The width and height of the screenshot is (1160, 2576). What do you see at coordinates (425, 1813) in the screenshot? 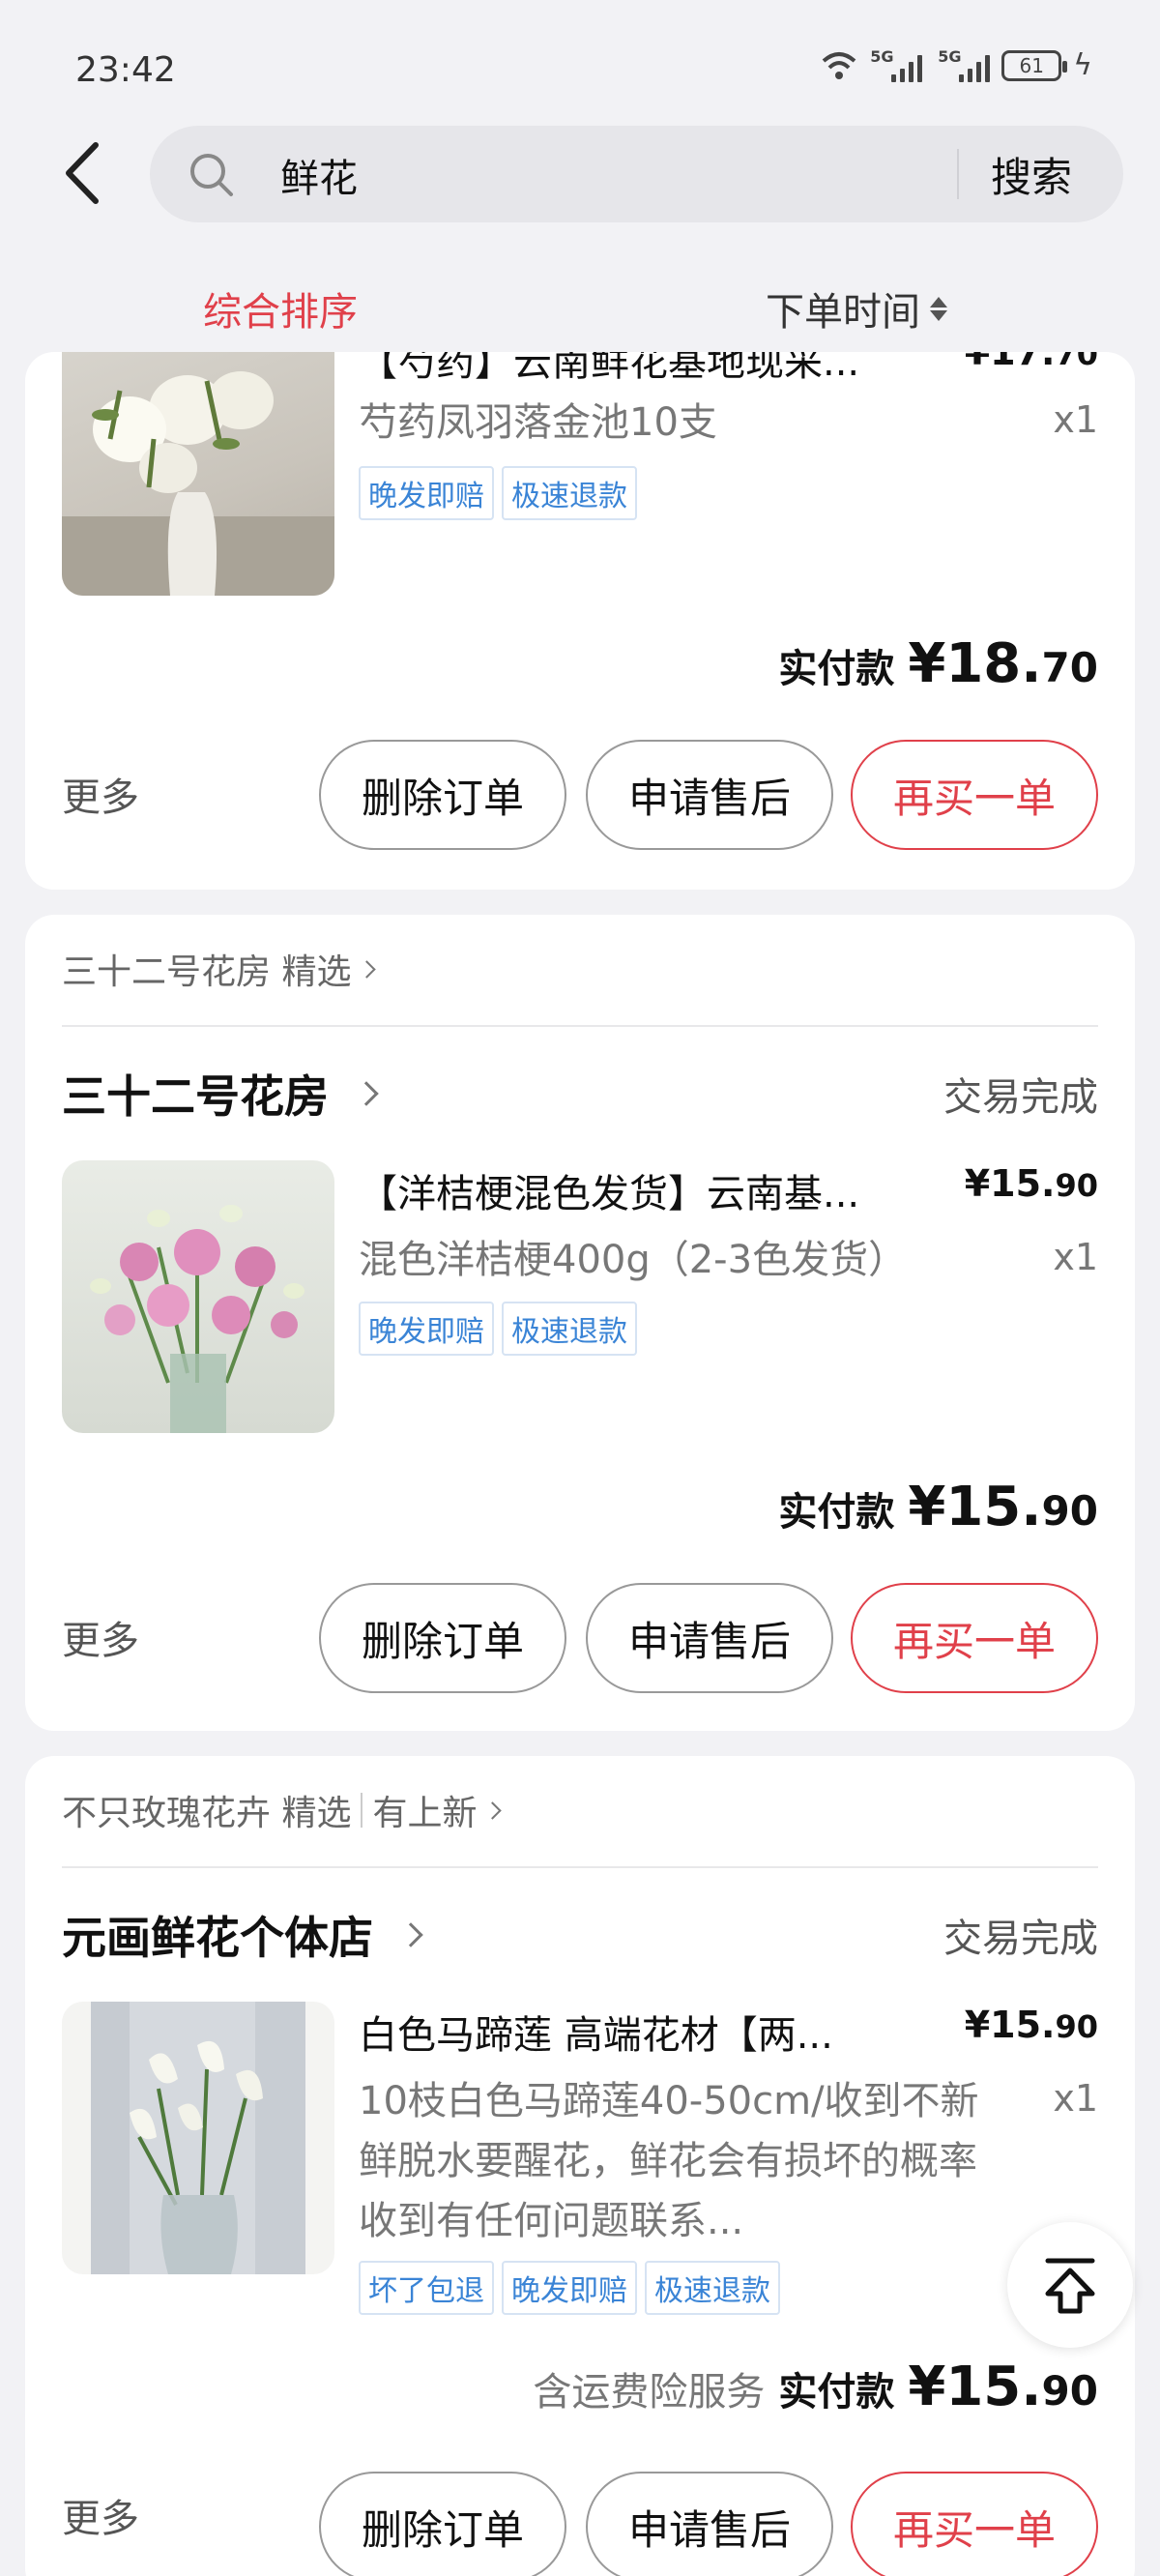
I see `shop-new-label: 有上新` at bounding box center [425, 1813].